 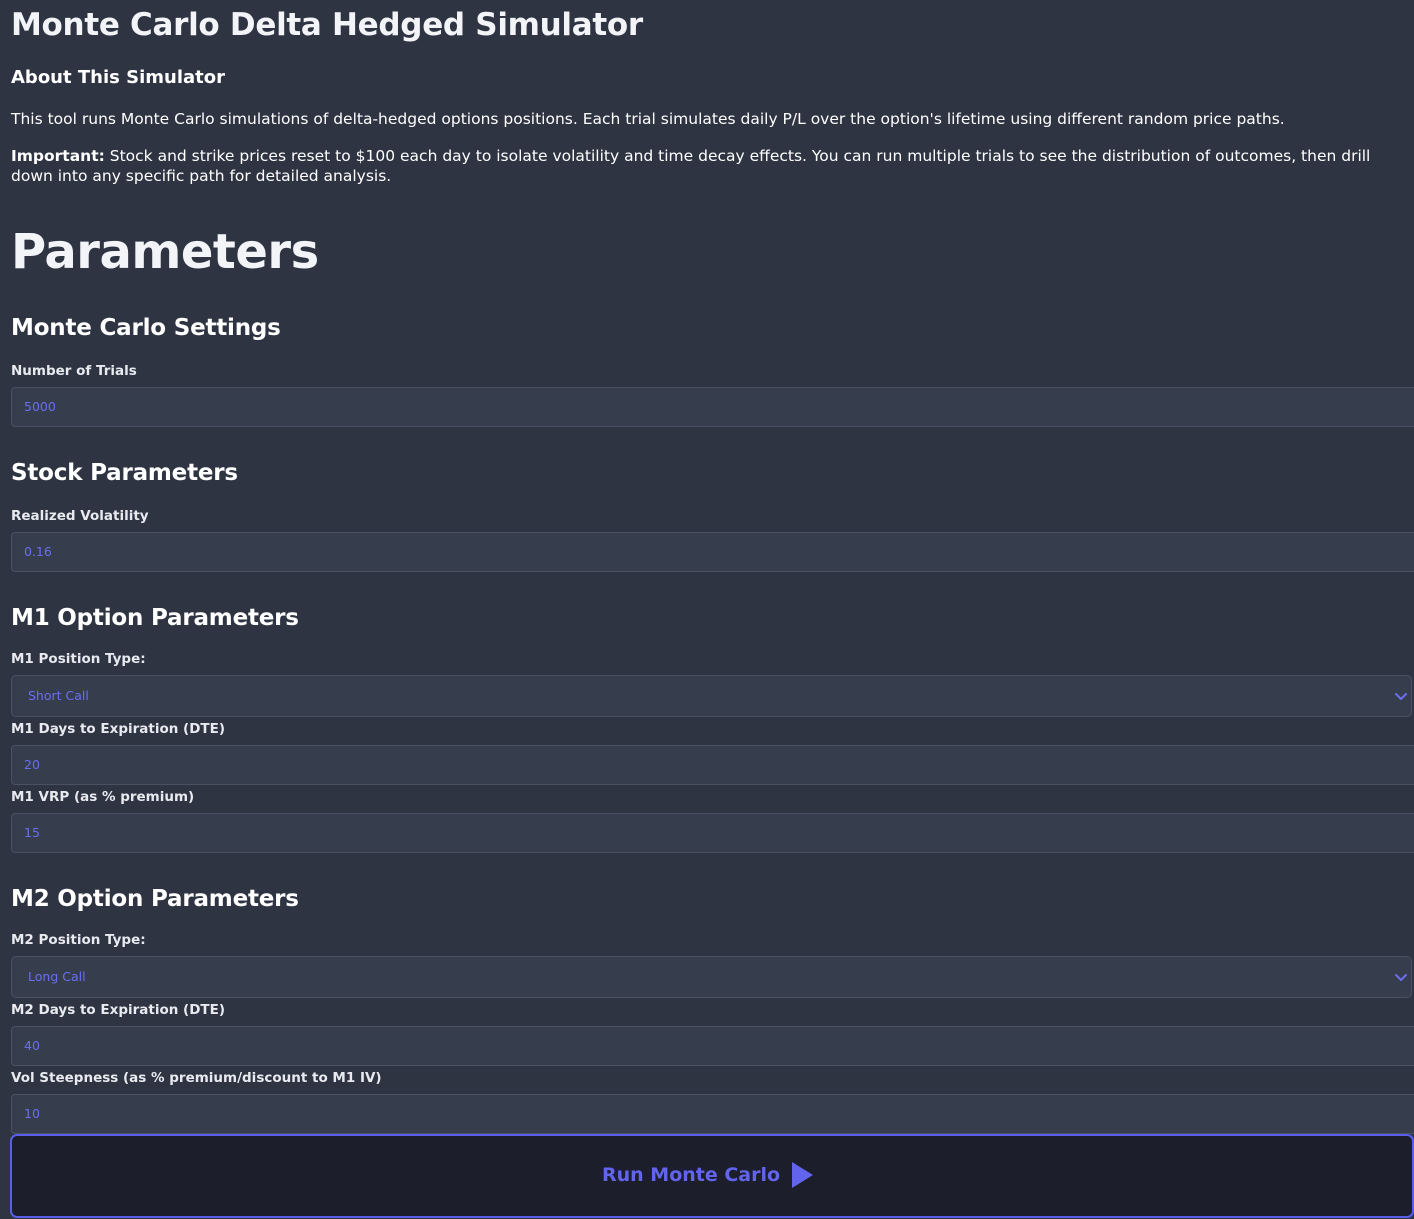 What do you see at coordinates (118, 1010) in the screenshot?
I see `m2-dte-label: M2 Days to Expiration (DTE)` at bounding box center [118, 1010].